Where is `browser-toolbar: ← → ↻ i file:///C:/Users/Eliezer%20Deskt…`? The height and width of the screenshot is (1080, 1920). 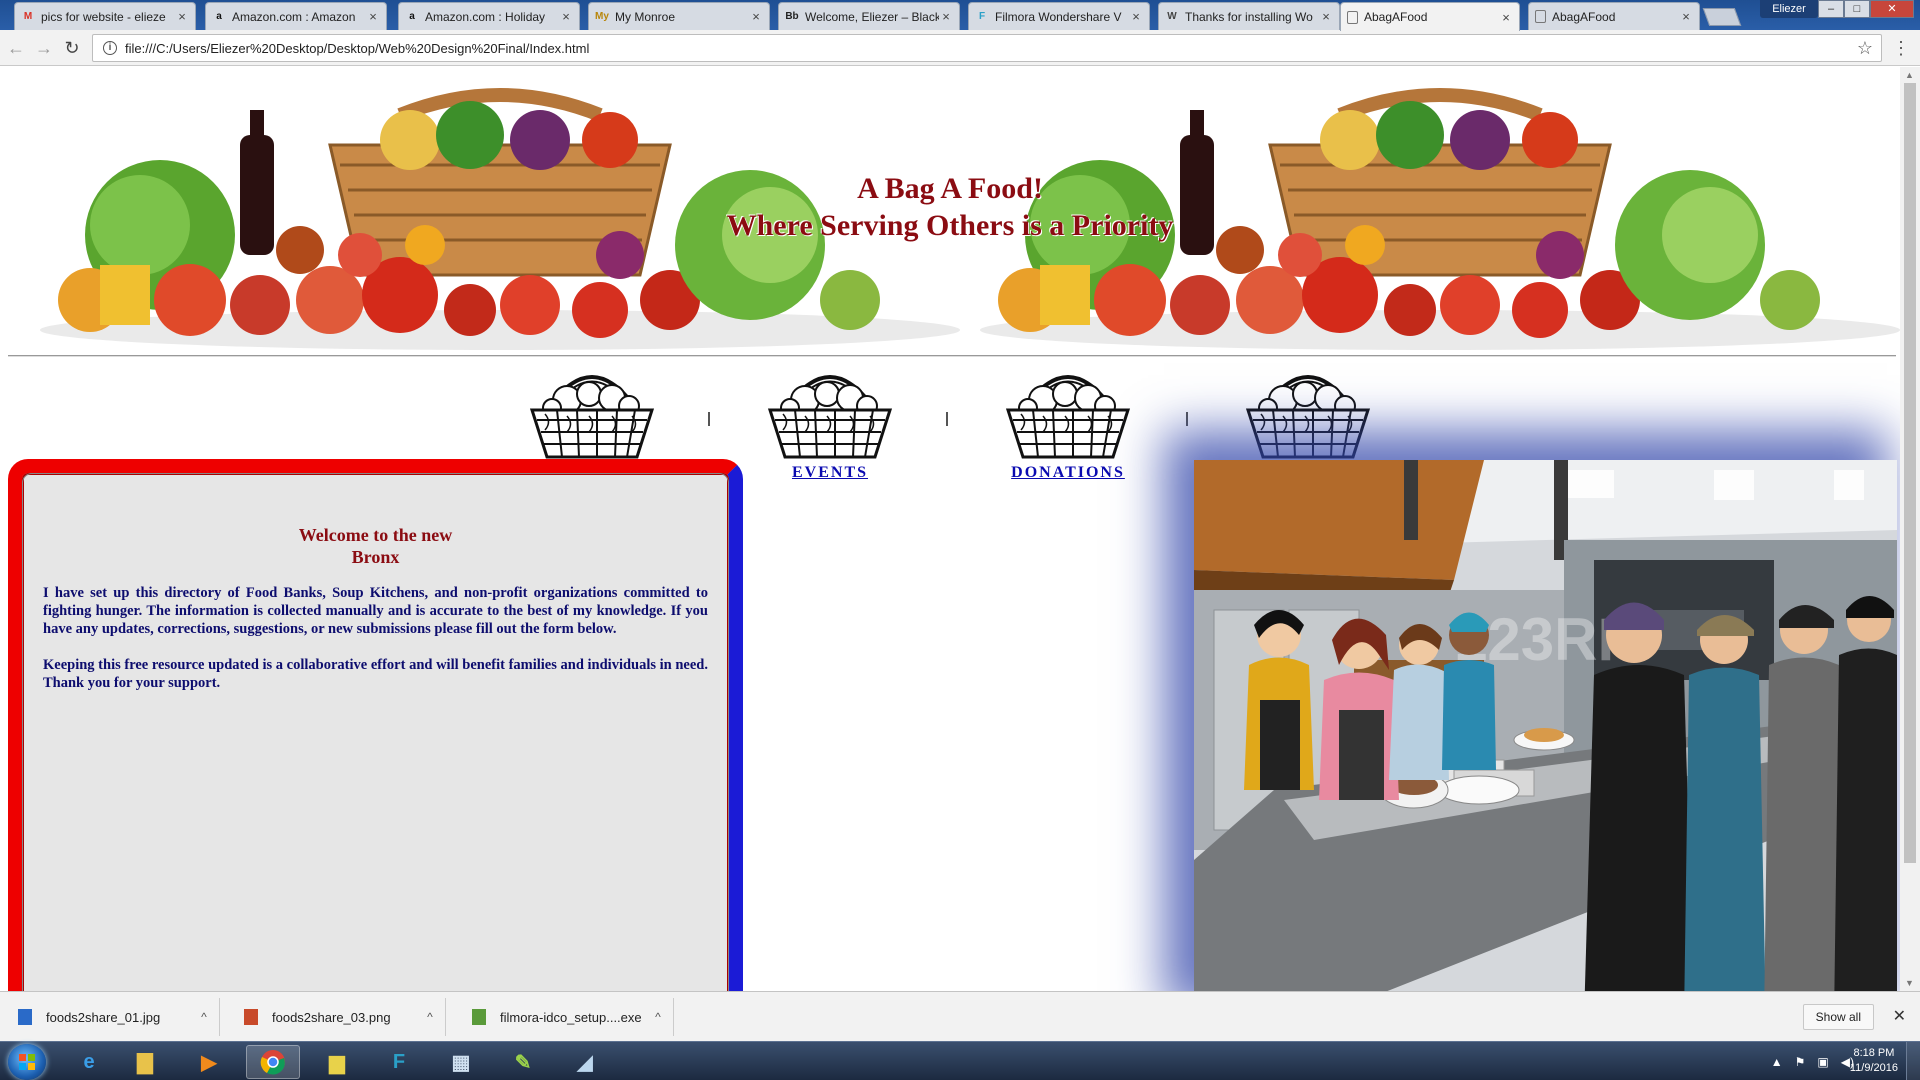
browser-toolbar: ← → ↻ i file:///C:/Users/Eliezer%20Deskt… is located at coordinates (960, 48).